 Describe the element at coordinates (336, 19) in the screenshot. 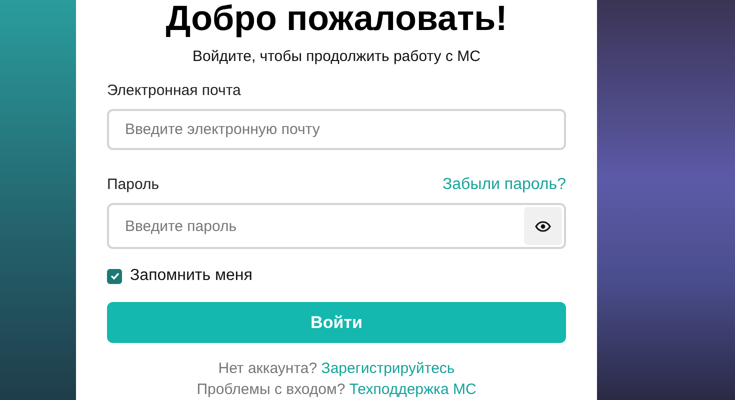

I see `page-title: Добро пожаловать!` at that location.